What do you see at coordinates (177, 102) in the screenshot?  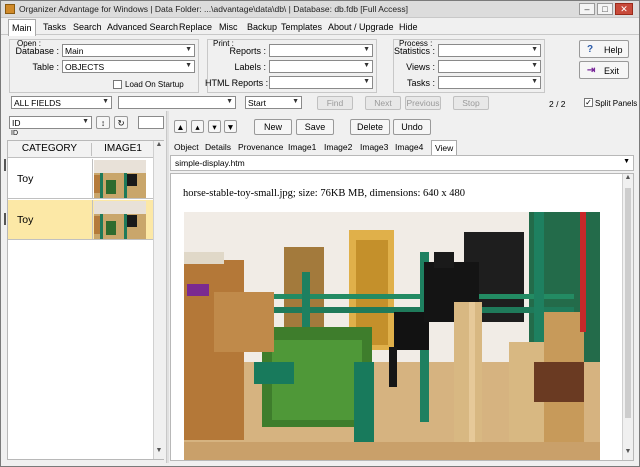 I see `search-term-input: ▼` at bounding box center [177, 102].